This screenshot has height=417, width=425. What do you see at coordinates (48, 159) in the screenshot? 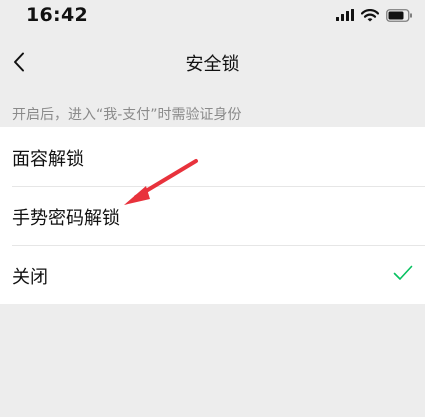
I see `option-label: 面容解锁` at bounding box center [48, 159].